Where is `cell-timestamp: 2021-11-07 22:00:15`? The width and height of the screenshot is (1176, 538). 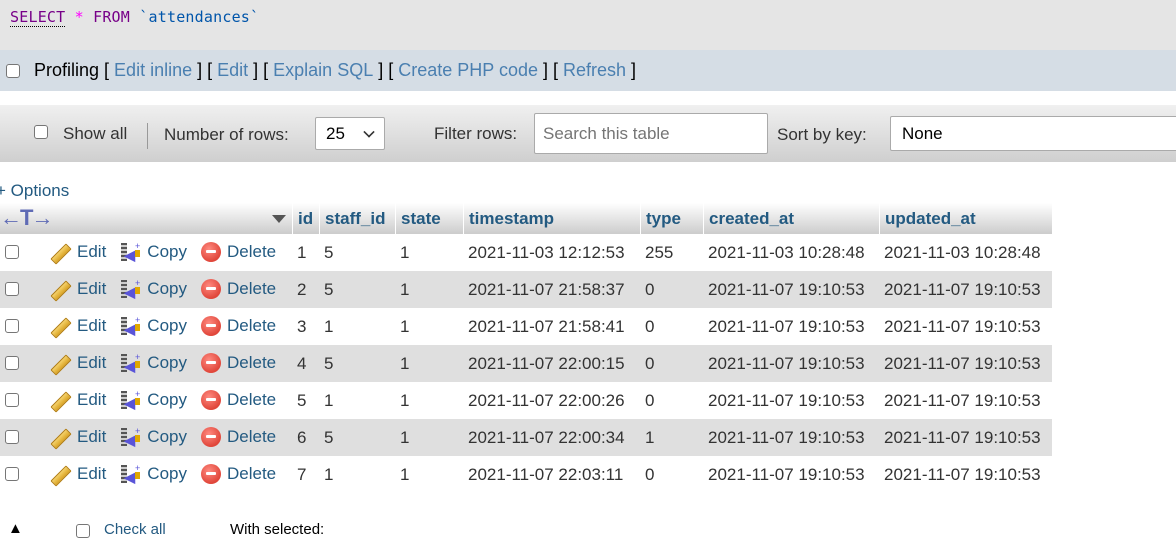 cell-timestamp: 2021-11-07 22:00:15 is located at coordinates (551, 363).